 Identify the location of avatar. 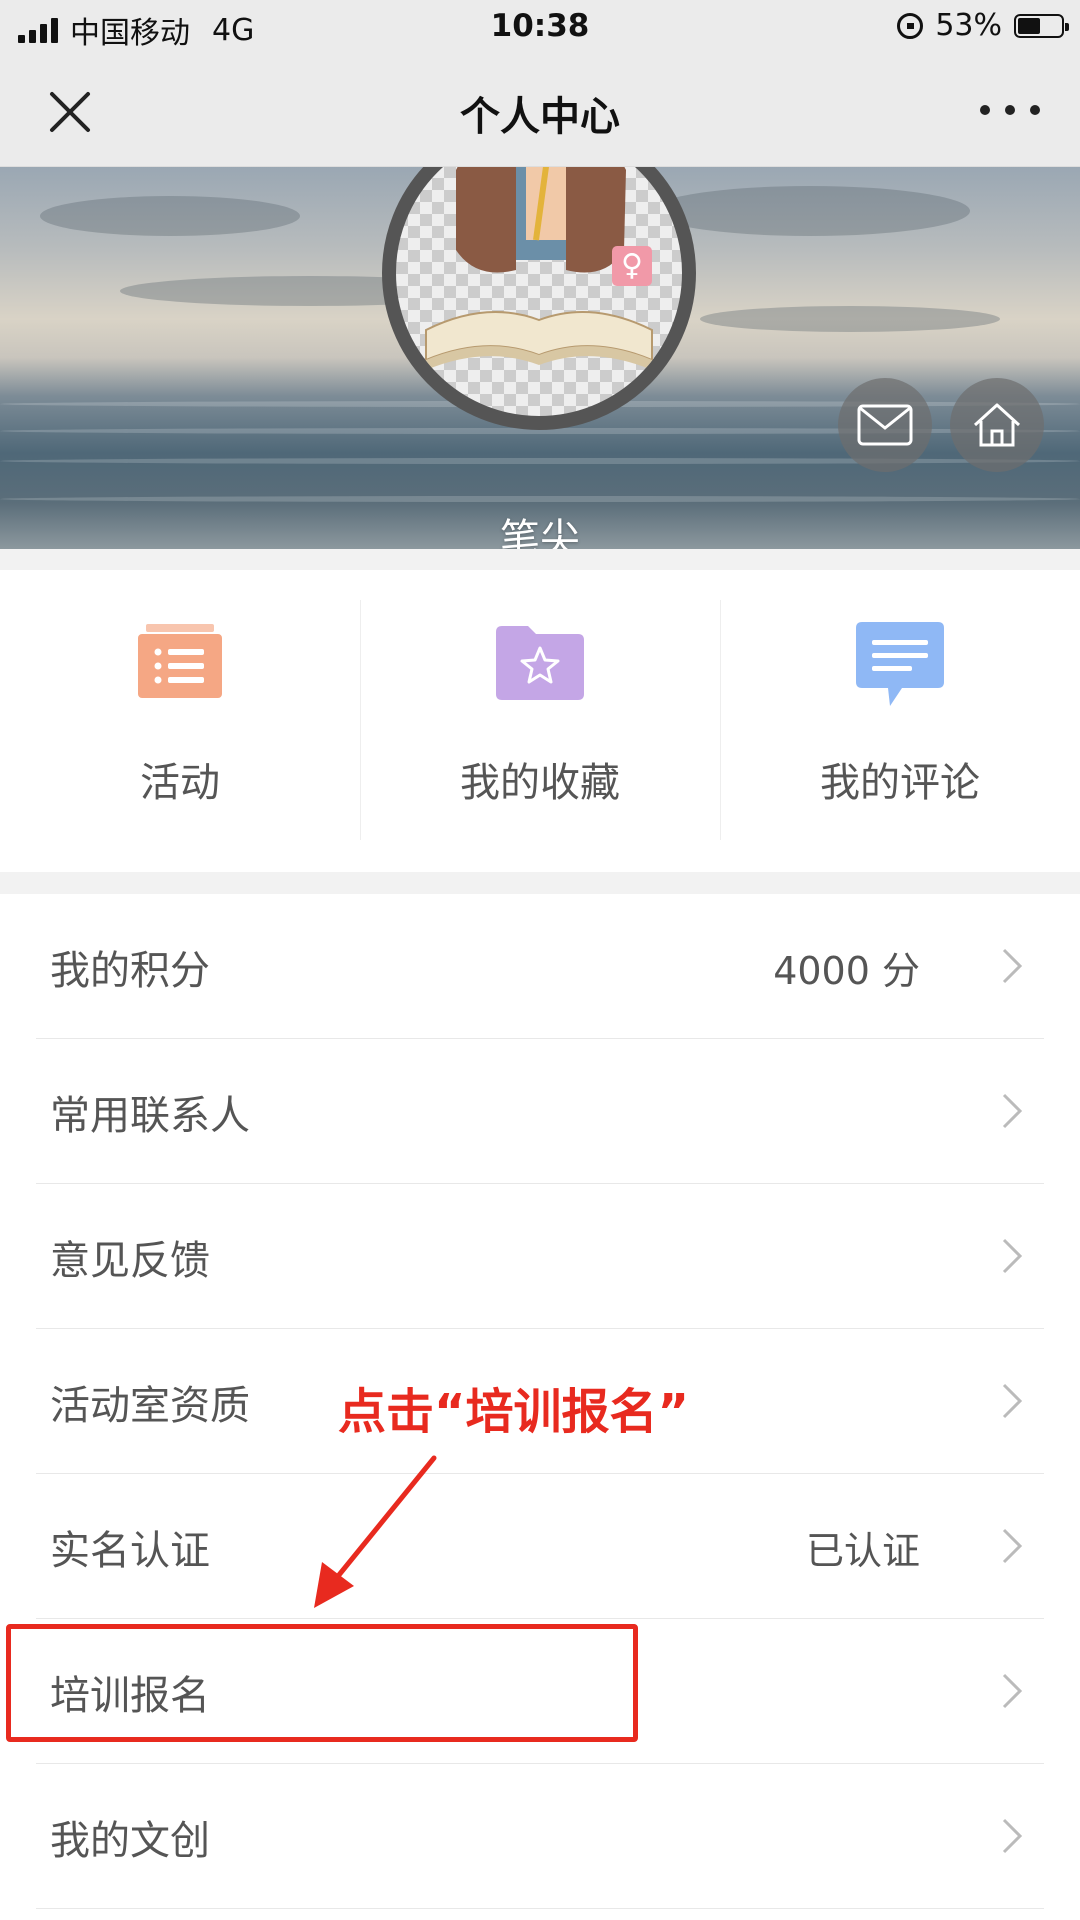
(539, 298).